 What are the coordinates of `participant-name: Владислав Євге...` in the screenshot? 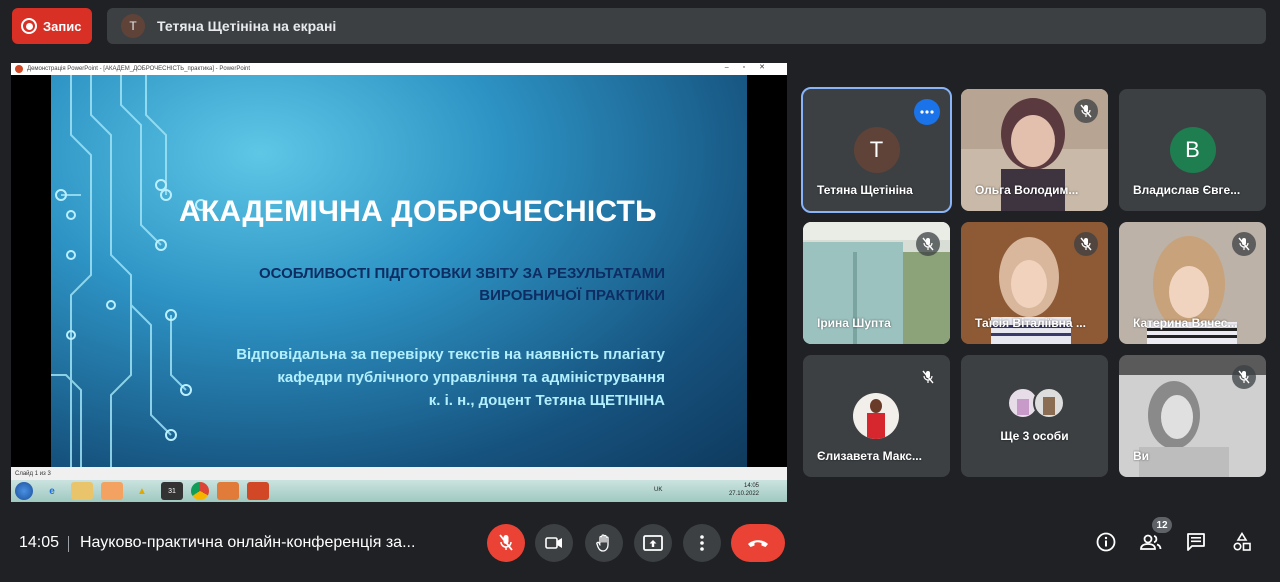 It's located at (1187, 190).